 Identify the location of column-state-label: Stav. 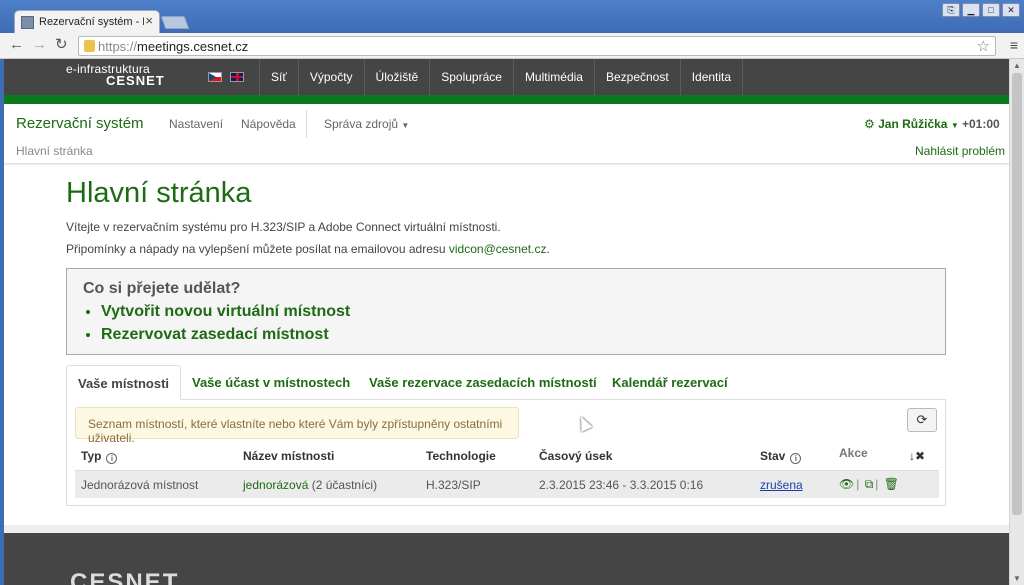
(773, 456).